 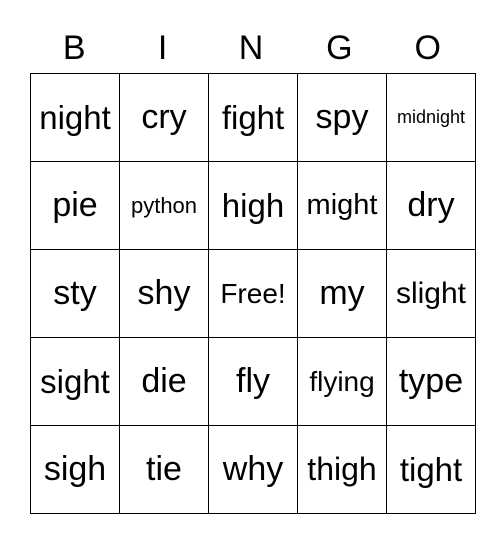 I want to click on grid-row: night cry fight spy midnight, so click(x=253, y=117).